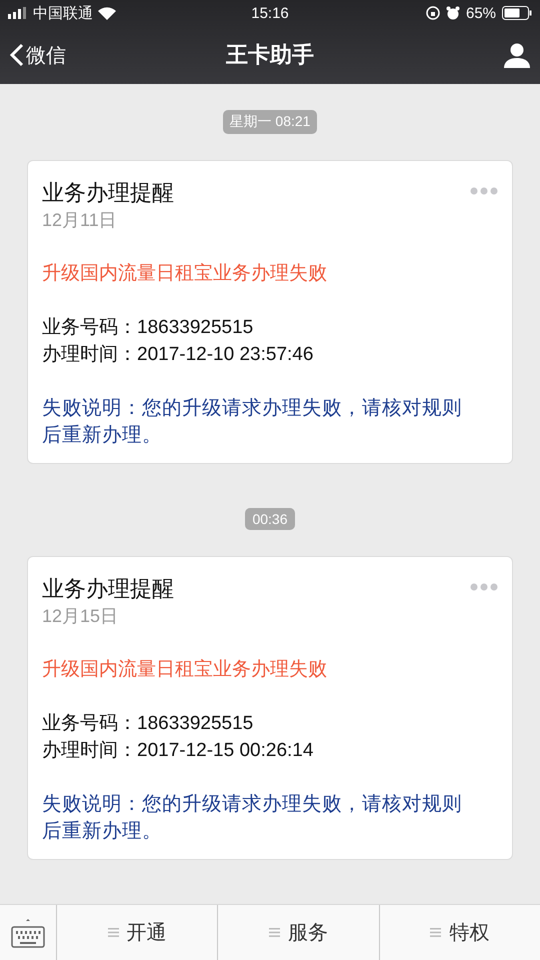  What do you see at coordinates (453, 13) in the screenshot?
I see `alarm-icon` at bounding box center [453, 13].